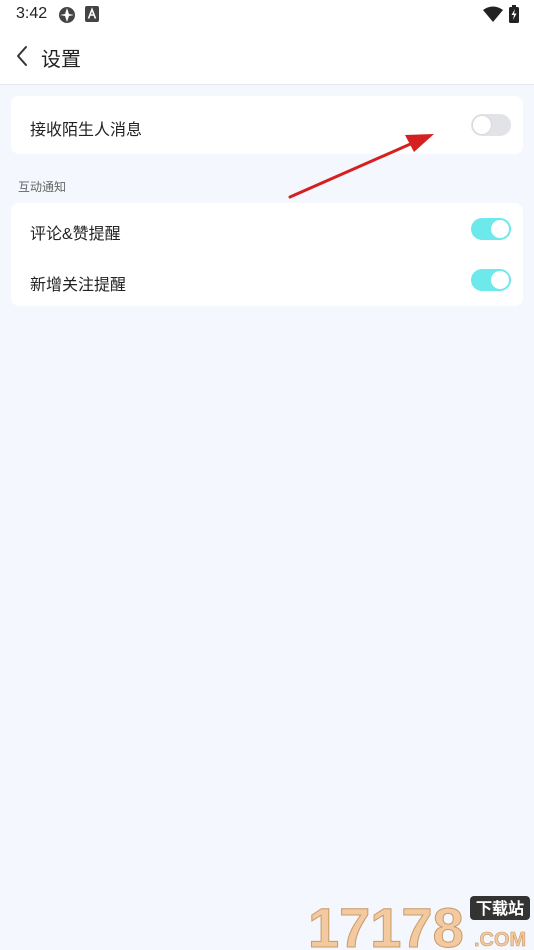 This screenshot has height=950, width=534. I want to click on setting-row-stranger-messages: 接收陌生人消息, so click(267, 126).